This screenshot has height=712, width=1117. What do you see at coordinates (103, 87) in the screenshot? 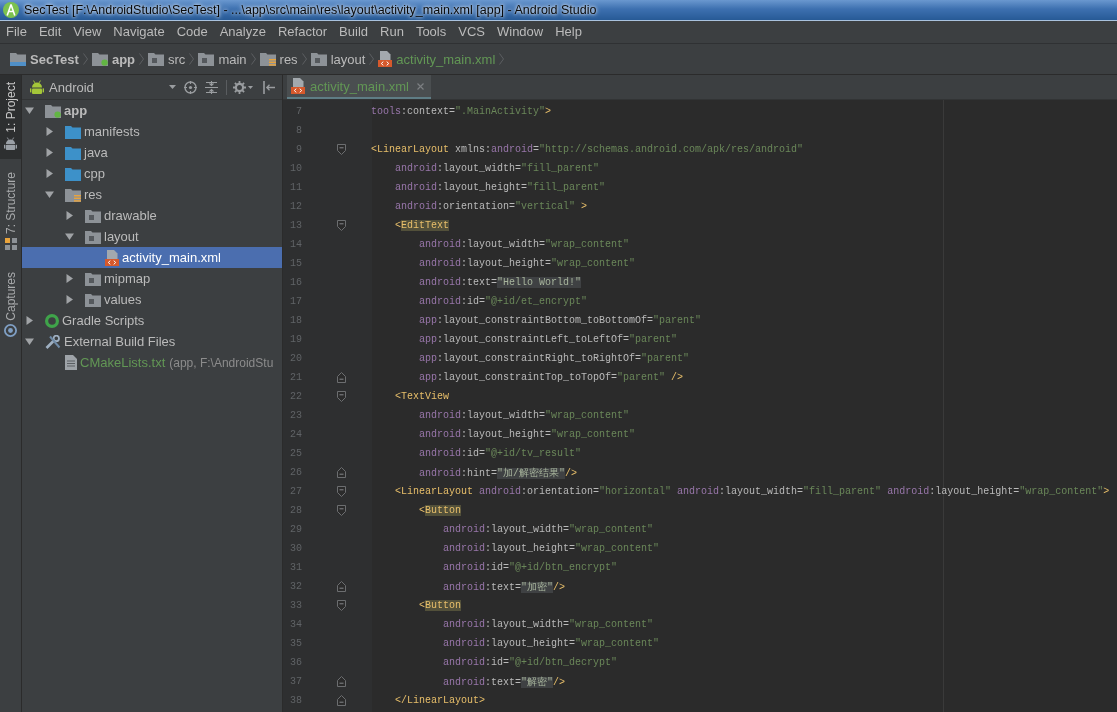
I see `view-selector: Android` at bounding box center [103, 87].